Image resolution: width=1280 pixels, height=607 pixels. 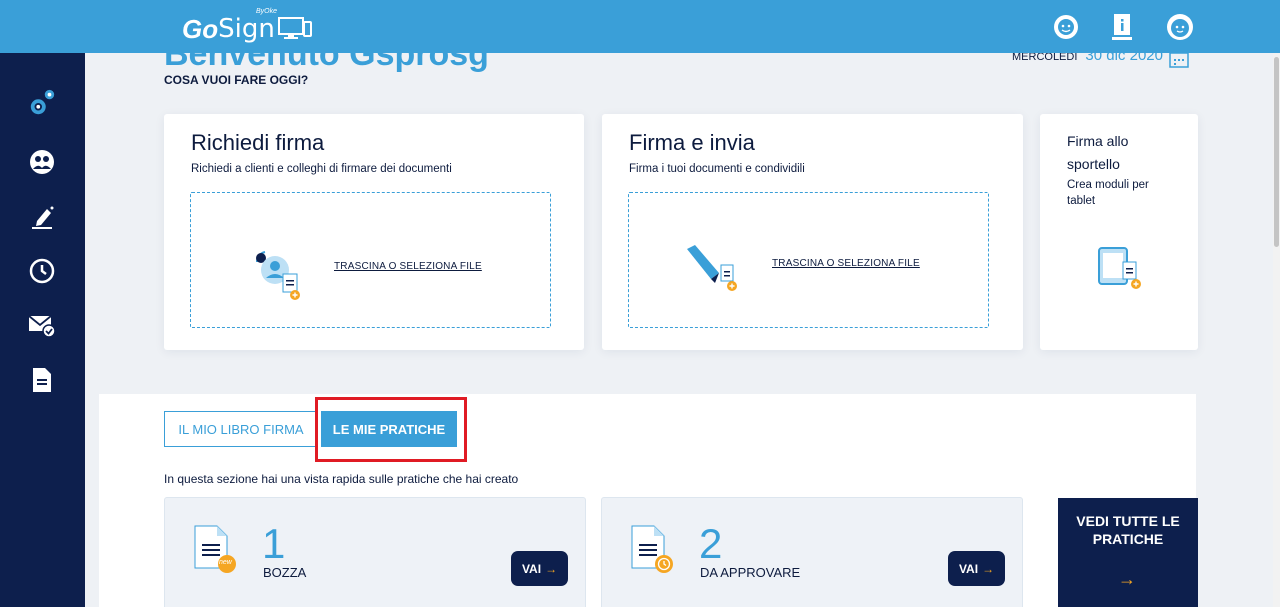 I want to click on user-avatar-icon, so click(x=1180, y=27).